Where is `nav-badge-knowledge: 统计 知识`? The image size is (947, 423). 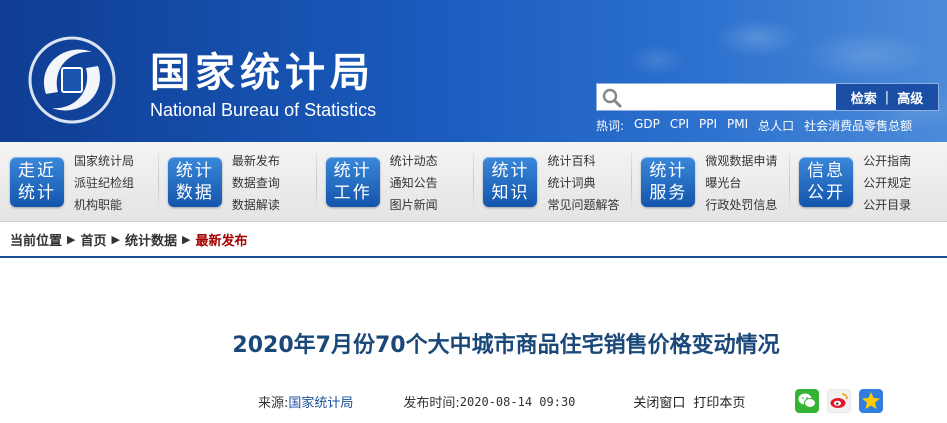 nav-badge-knowledge: 统计 知识 is located at coordinates (510, 182).